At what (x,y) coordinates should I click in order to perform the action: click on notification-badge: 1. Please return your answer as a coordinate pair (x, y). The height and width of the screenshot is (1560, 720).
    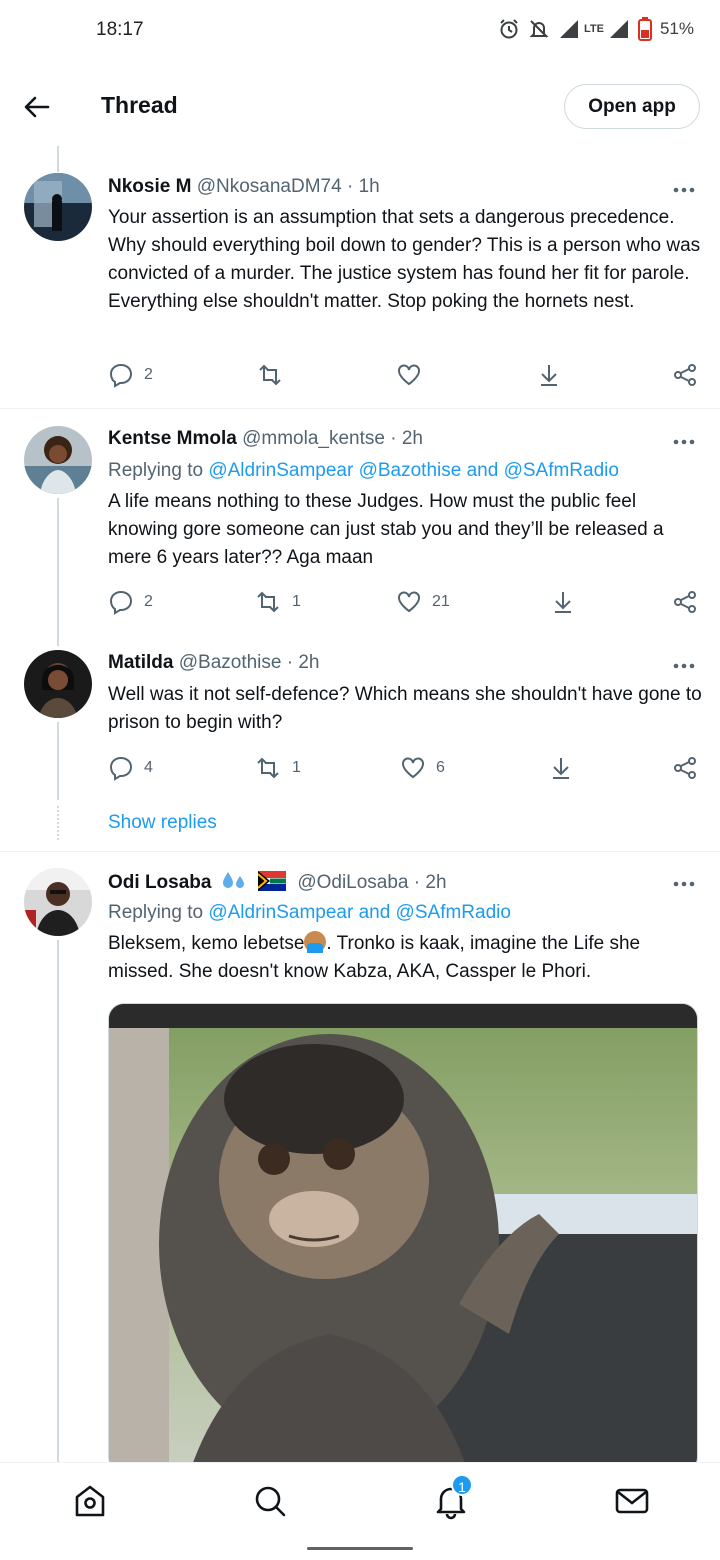
    Looking at the image, I should click on (462, 1485).